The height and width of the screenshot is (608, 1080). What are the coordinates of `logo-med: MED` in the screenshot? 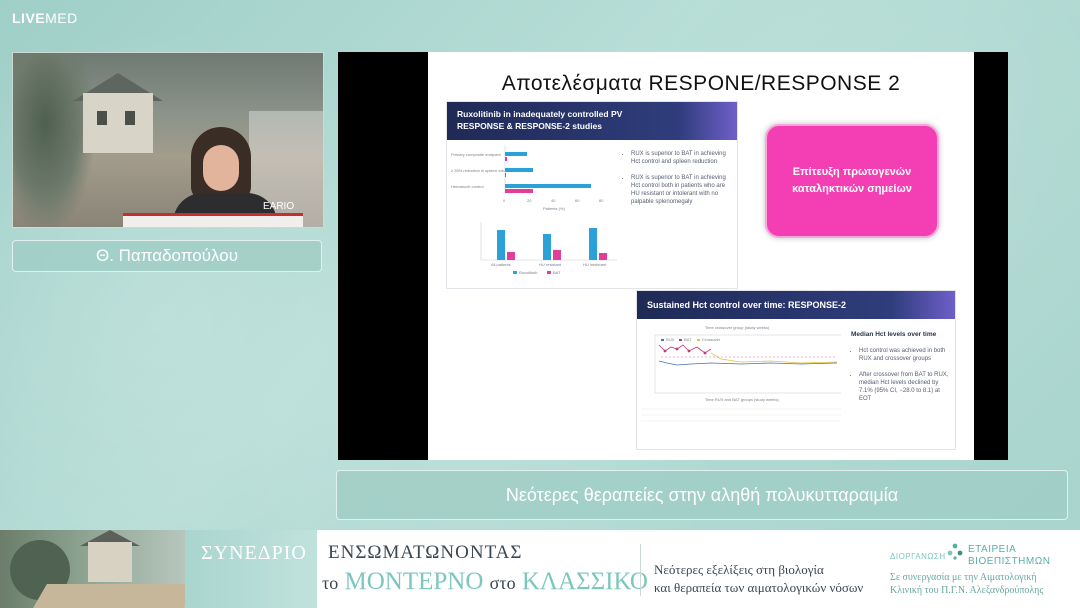 It's located at (61, 18).